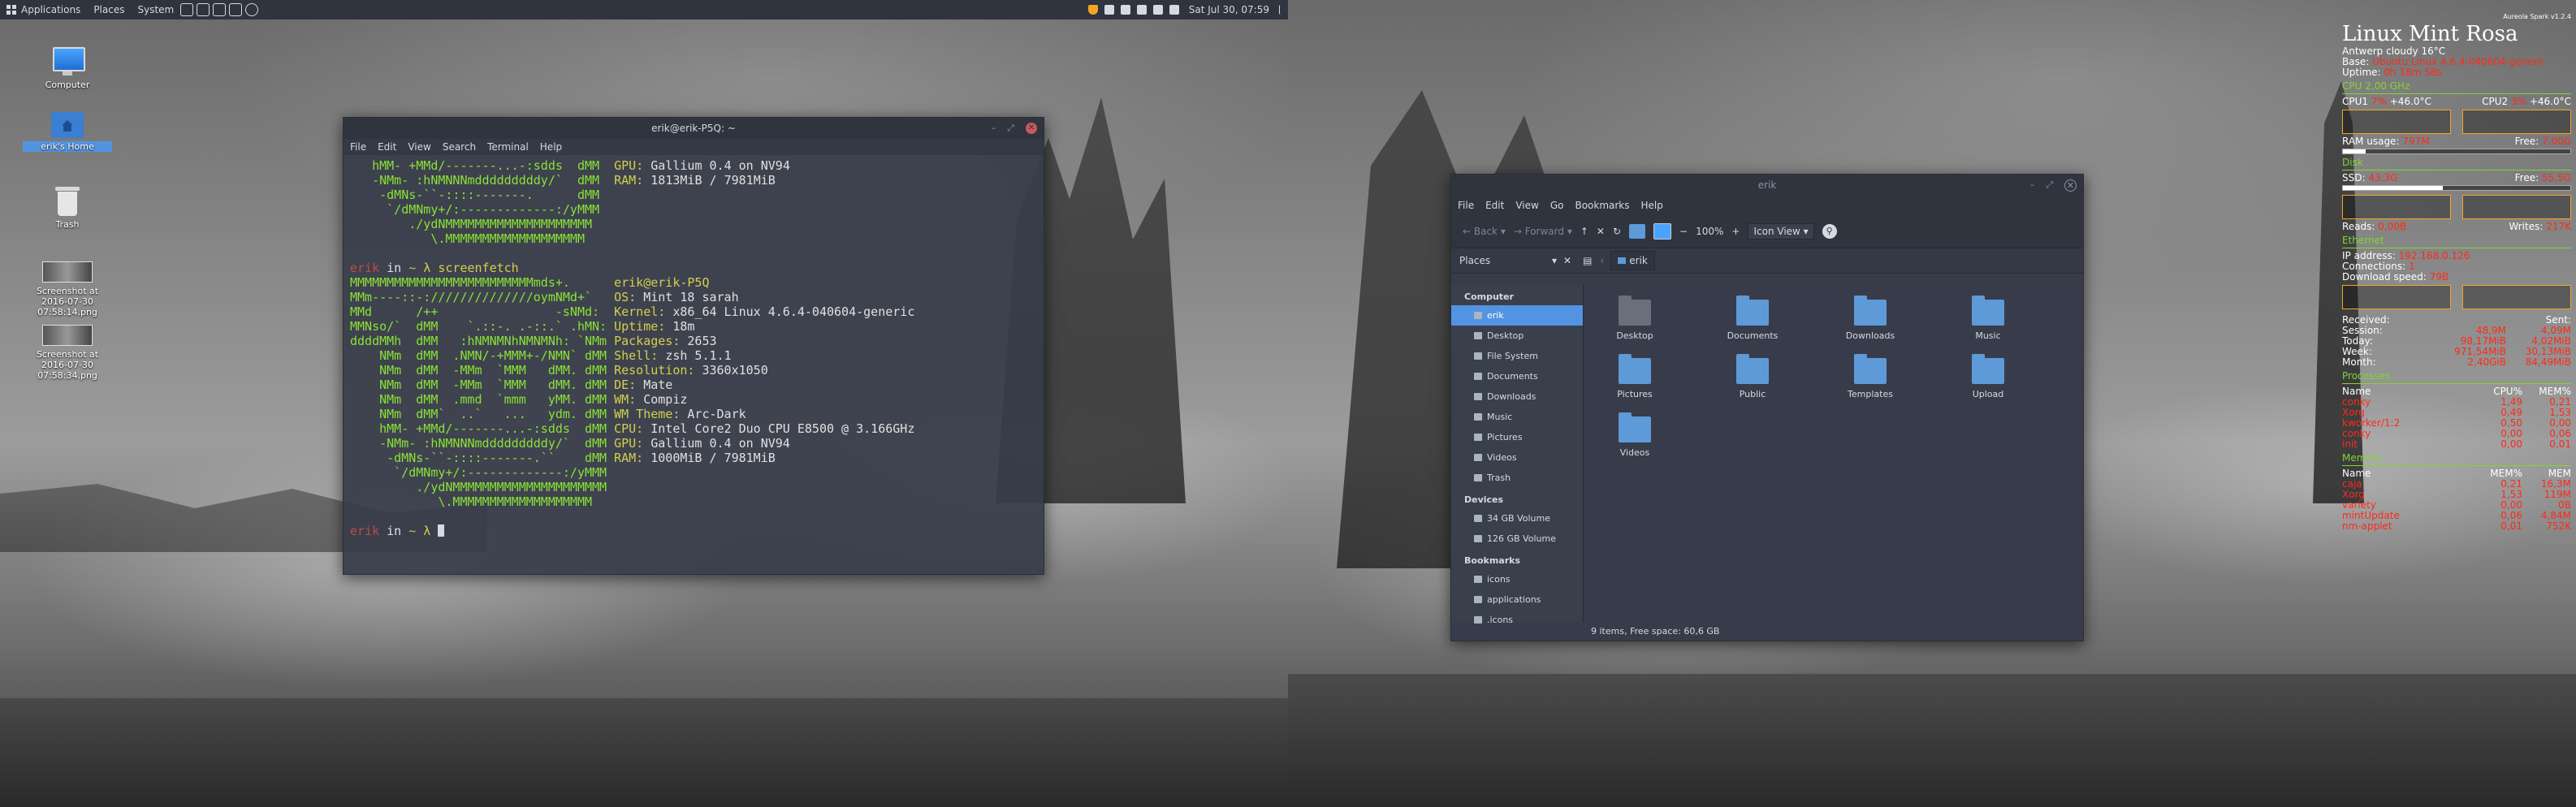 The height and width of the screenshot is (807, 2576). Describe the element at coordinates (1829, 231) in the screenshot. I see `search-icon: ⚲` at that location.